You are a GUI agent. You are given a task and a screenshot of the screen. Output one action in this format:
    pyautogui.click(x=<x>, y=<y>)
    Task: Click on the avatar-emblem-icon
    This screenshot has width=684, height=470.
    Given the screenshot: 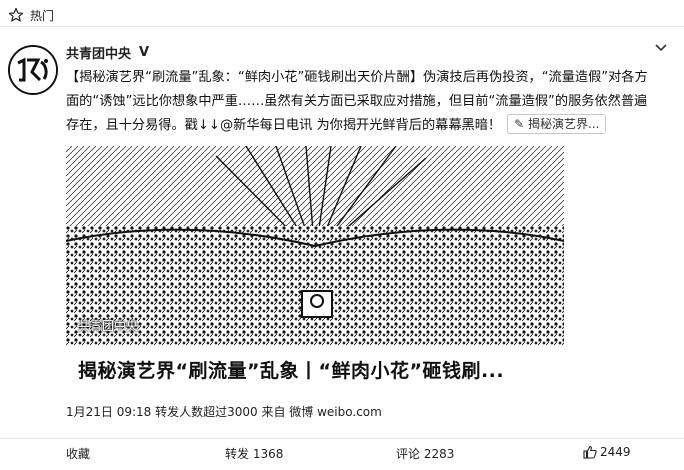 What is the action you would take?
    pyautogui.click(x=33, y=70)
    